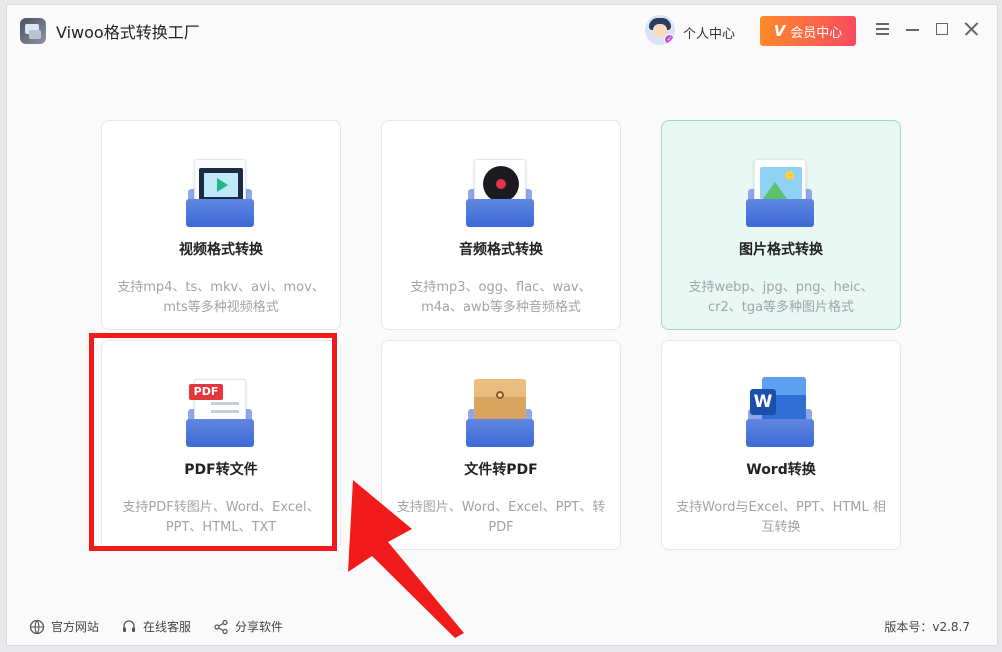  Describe the element at coordinates (129, 627) in the screenshot. I see `headset-icon` at that location.